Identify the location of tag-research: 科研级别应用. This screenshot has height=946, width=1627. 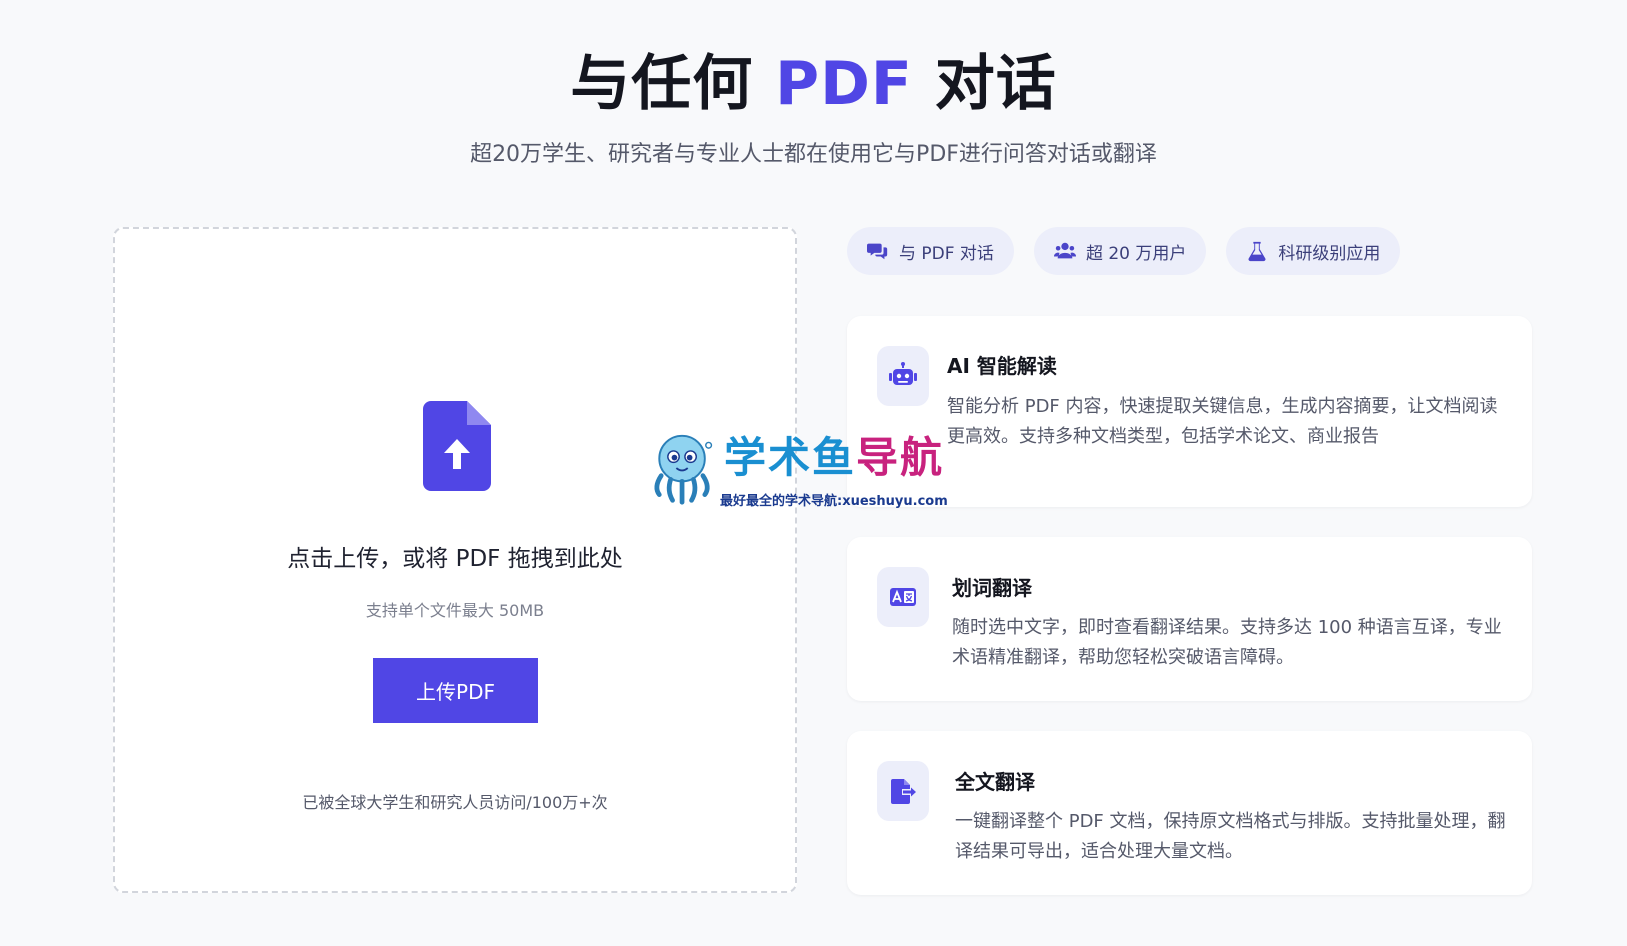
(1313, 251).